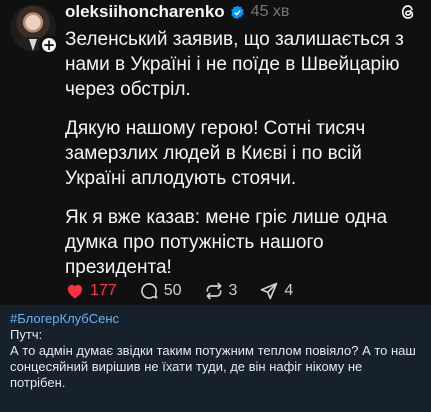  I want to click on username: oleksiihoncharenko, so click(145, 12).